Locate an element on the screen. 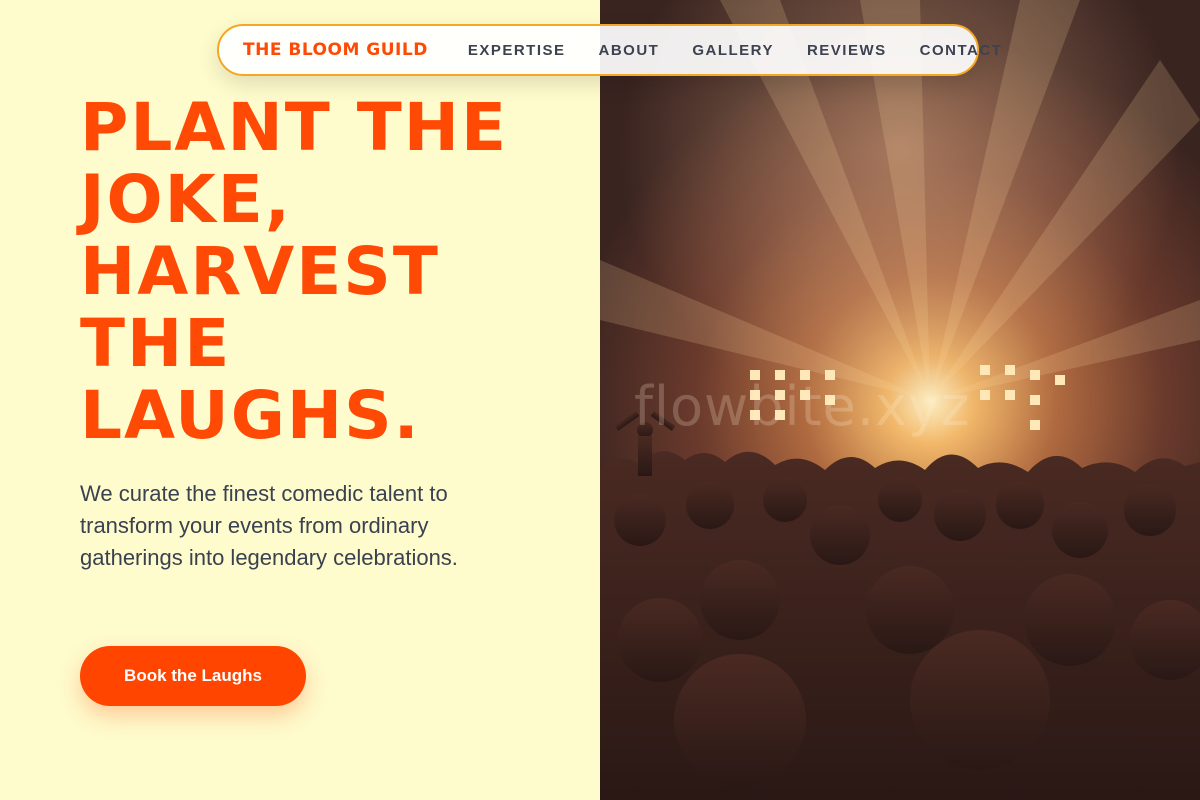 The height and width of the screenshot is (800, 1200). brand-logo: THE BLOOM GUILD is located at coordinates (335, 50).